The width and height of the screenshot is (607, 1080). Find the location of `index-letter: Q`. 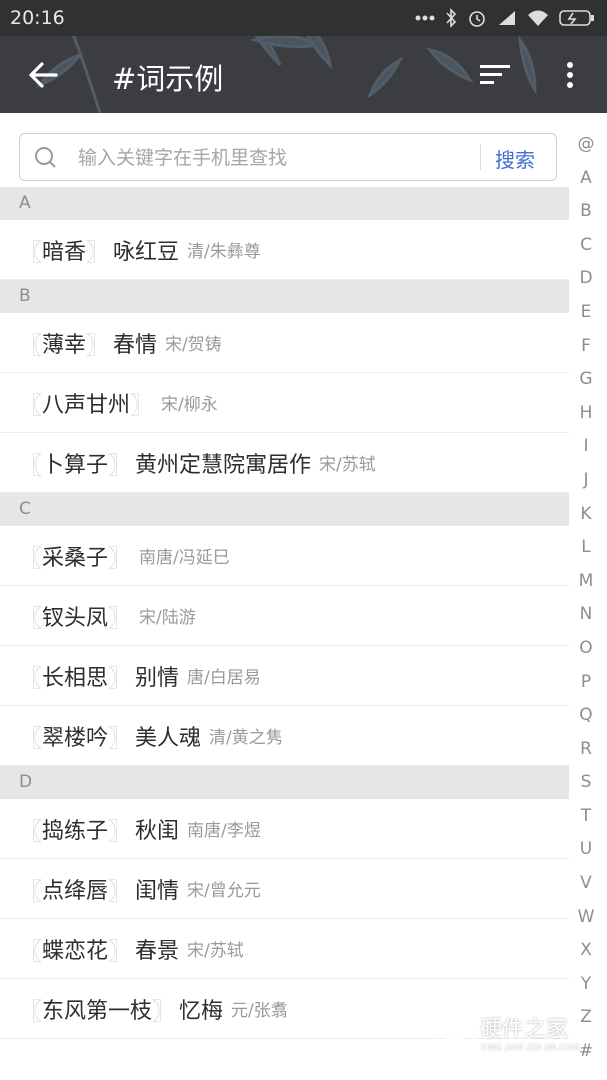

index-letter: Q is located at coordinates (586, 716).